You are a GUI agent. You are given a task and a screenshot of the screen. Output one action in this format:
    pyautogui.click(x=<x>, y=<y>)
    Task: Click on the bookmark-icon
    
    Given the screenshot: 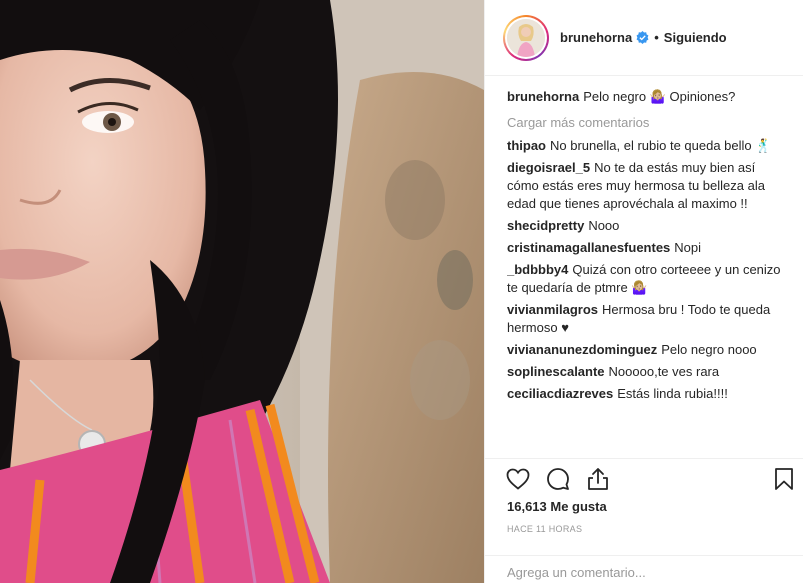 What is the action you would take?
    pyautogui.click(x=784, y=479)
    